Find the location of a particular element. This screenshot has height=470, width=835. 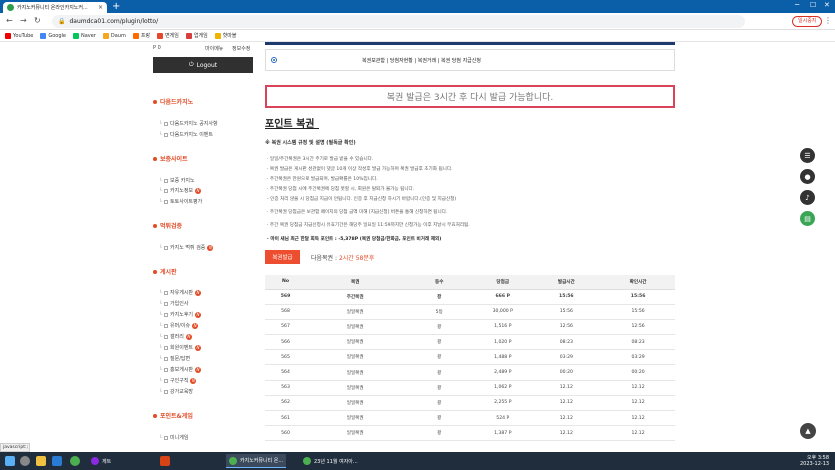

bookmark-youtube: YouTube is located at coordinates (19, 35).